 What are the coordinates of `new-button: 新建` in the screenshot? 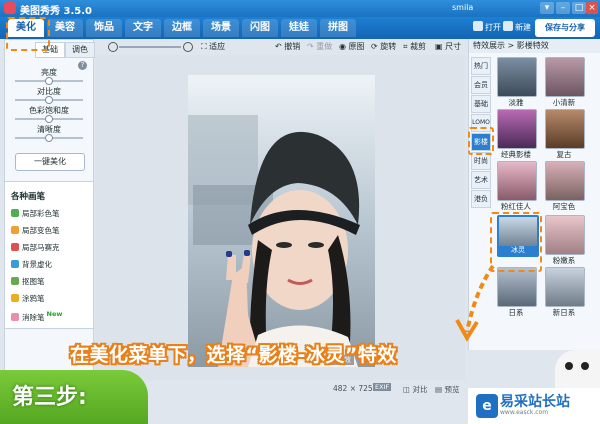 It's located at (517, 28).